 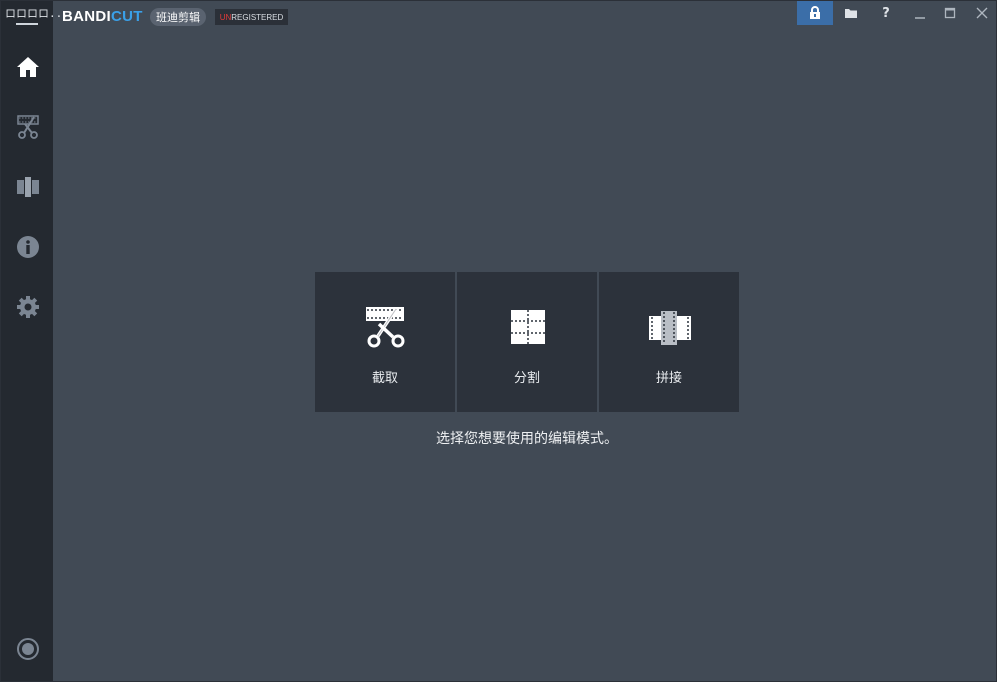 What do you see at coordinates (526, 378) in the screenshot?
I see `mode-split-label: 分割` at bounding box center [526, 378].